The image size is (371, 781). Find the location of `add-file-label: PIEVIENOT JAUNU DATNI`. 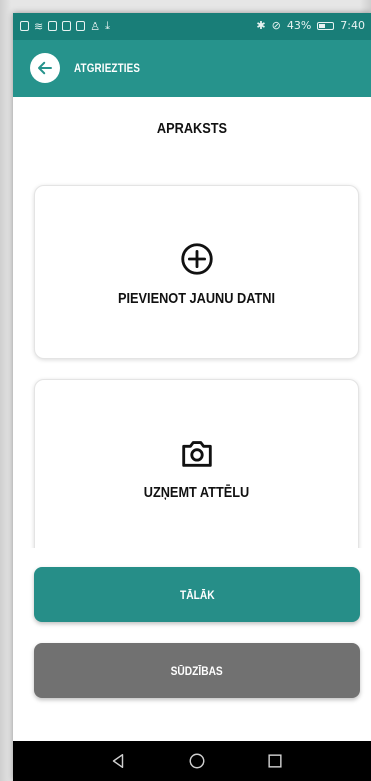

add-file-label: PIEVIENOT JAUNU DATNI is located at coordinates (196, 298).